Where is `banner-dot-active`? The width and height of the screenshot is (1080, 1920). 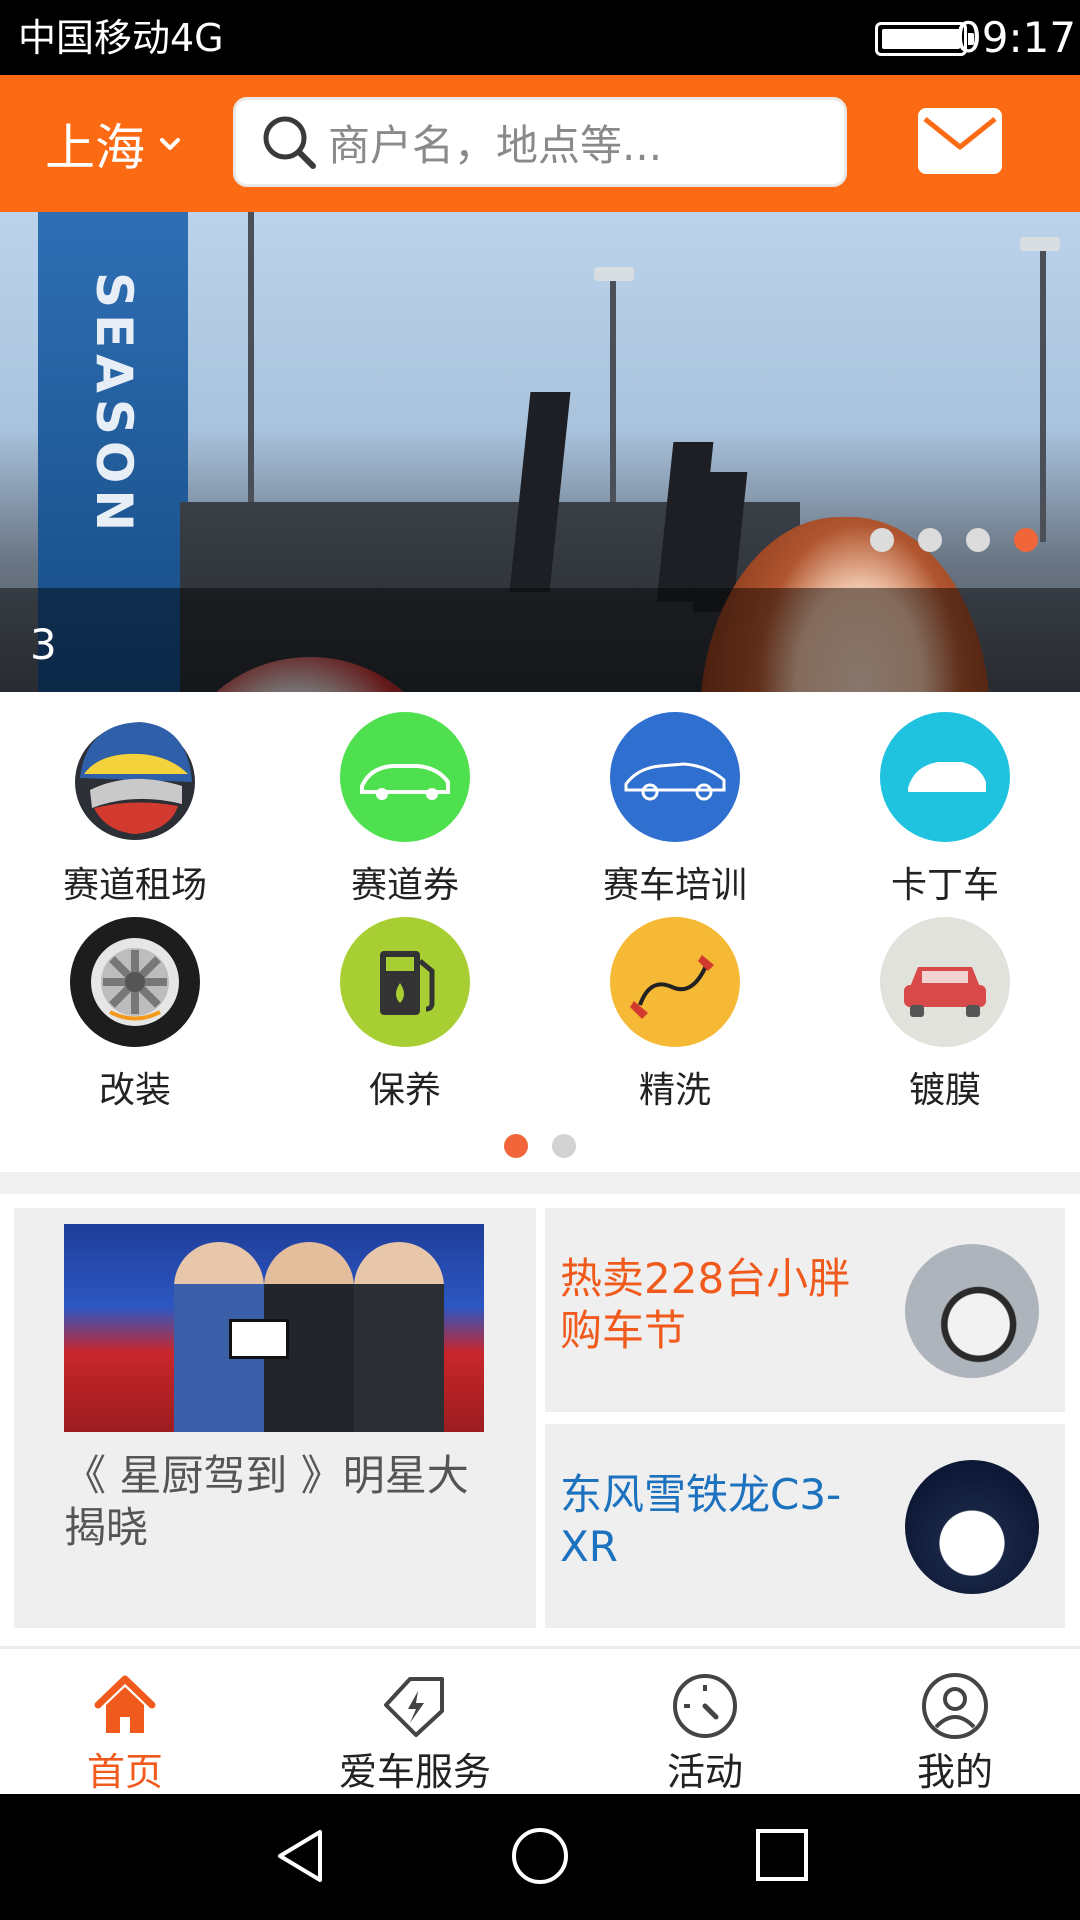 banner-dot-active is located at coordinates (1026, 540).